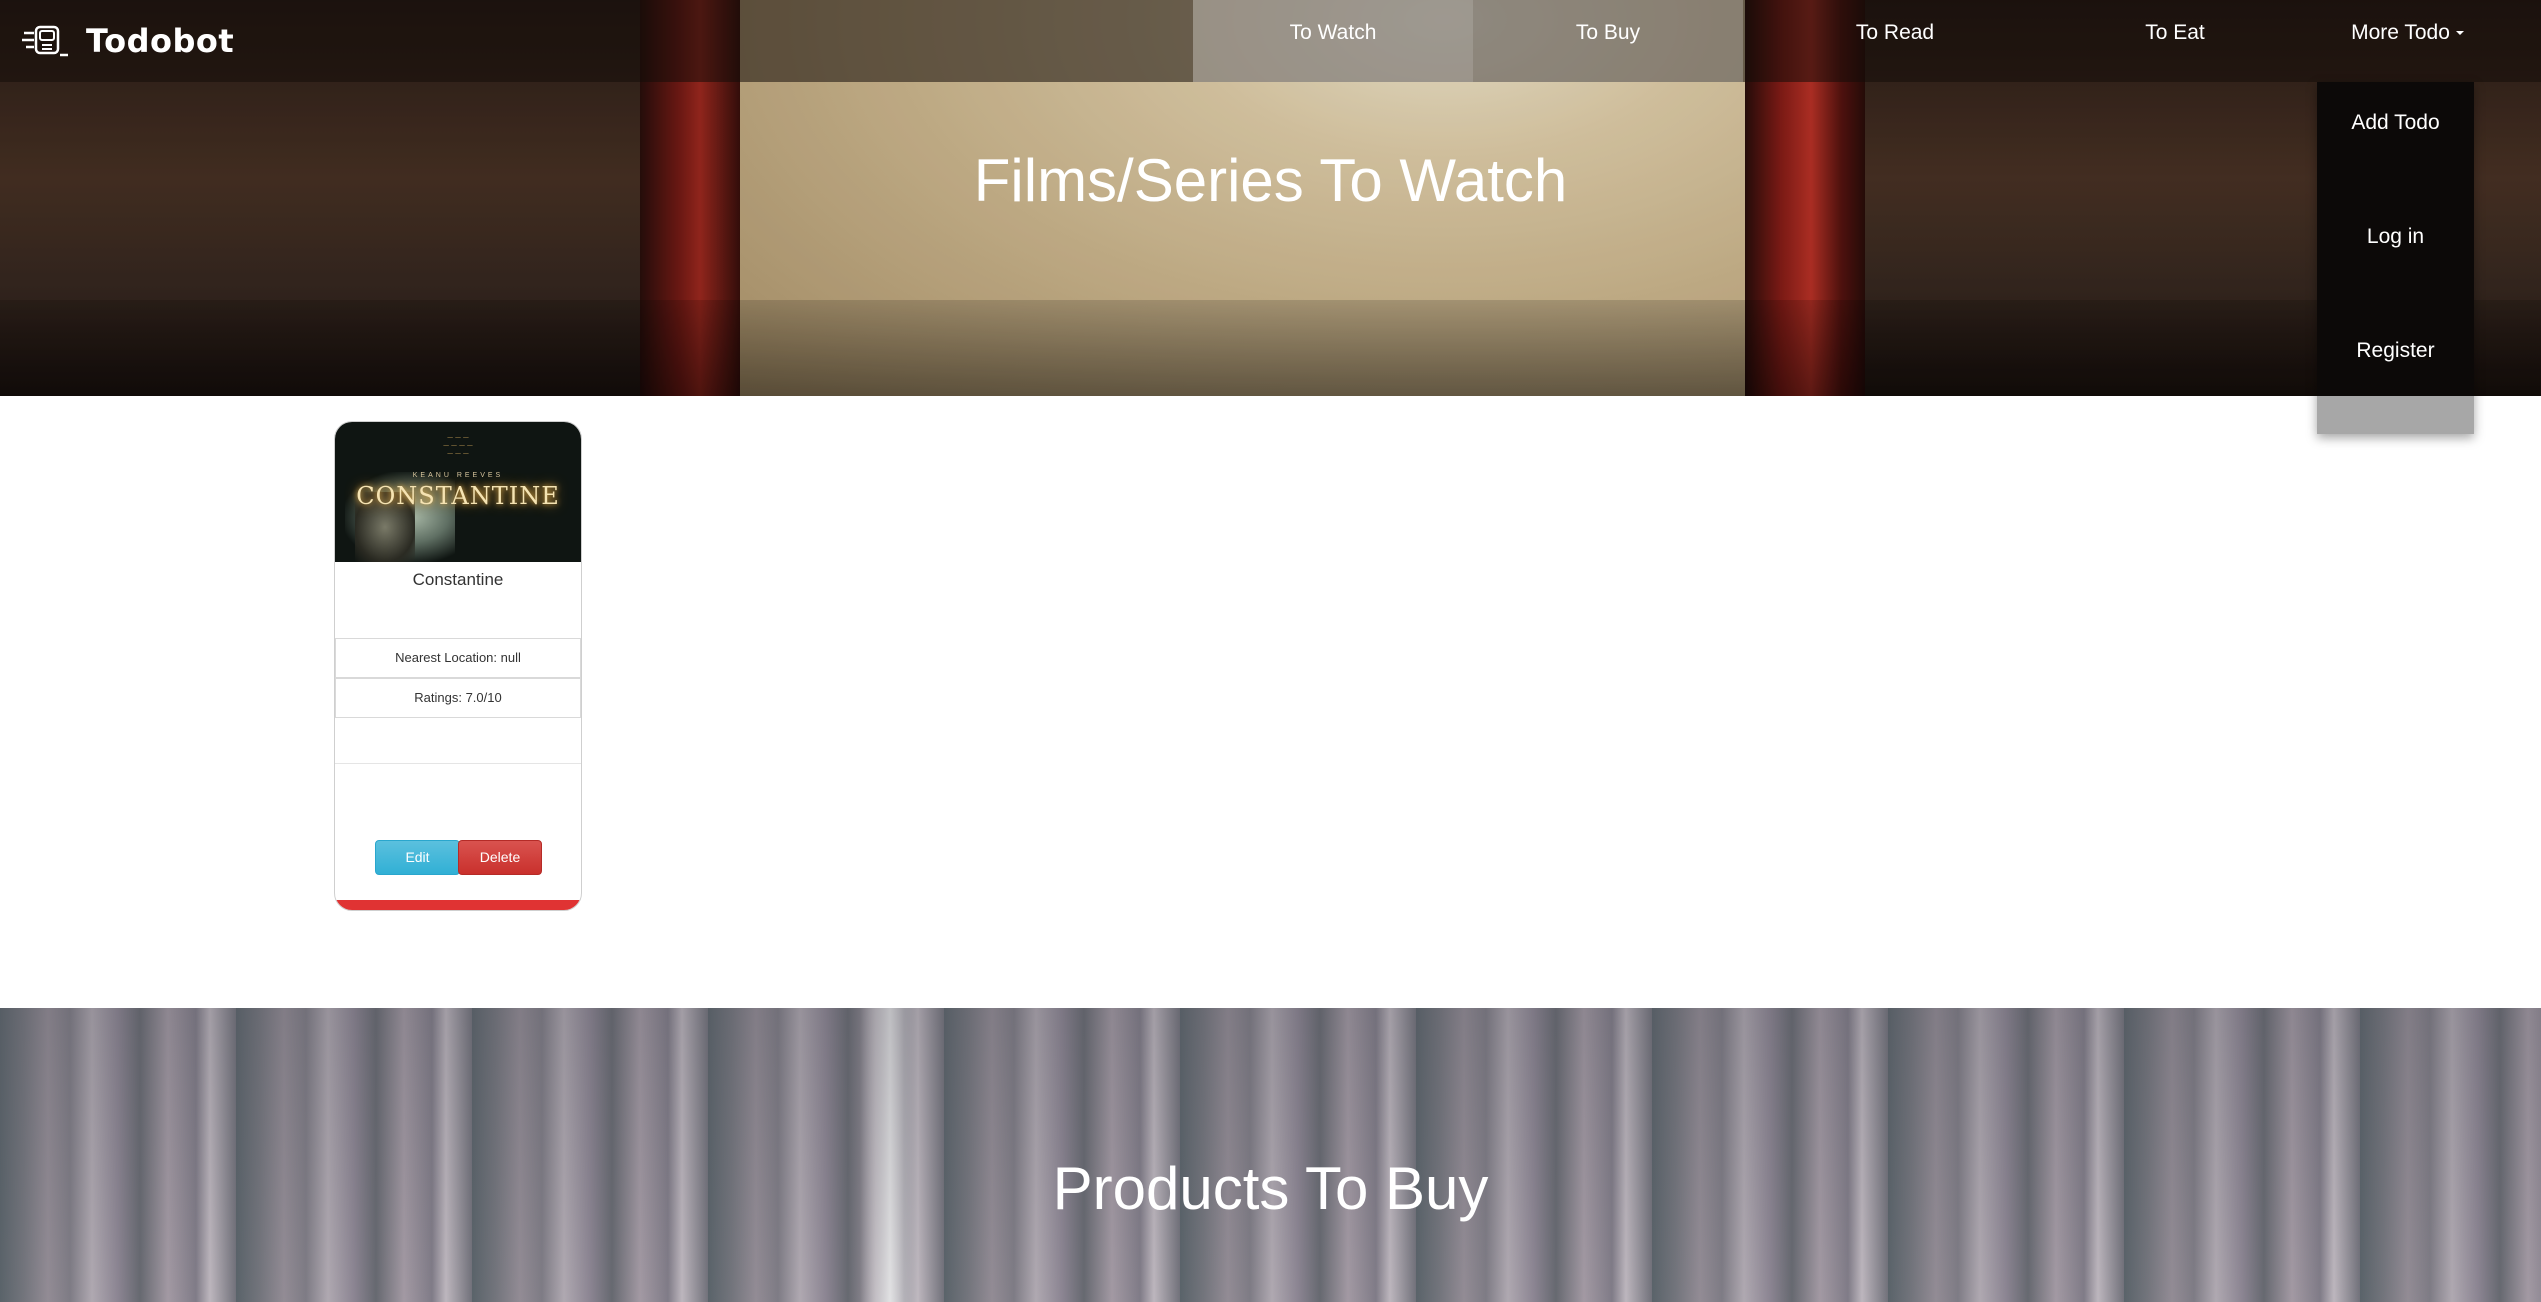  Describe the element at coordinates (500, 857) in the screenshot. I see `delete-button: Delete` at that location.